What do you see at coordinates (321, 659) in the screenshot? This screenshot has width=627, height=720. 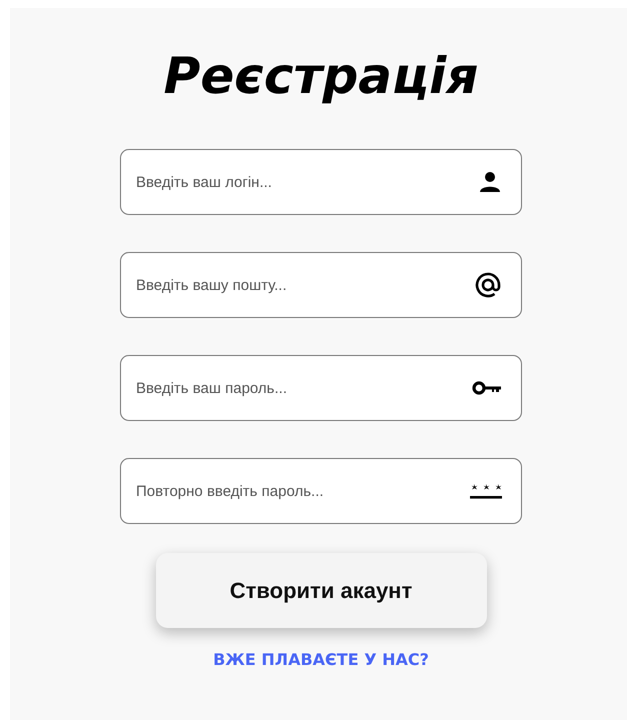 I see `login-link: ВЖЕ ПЛАВАЄТЕ У НАС?` at bounding box center [321, 659].